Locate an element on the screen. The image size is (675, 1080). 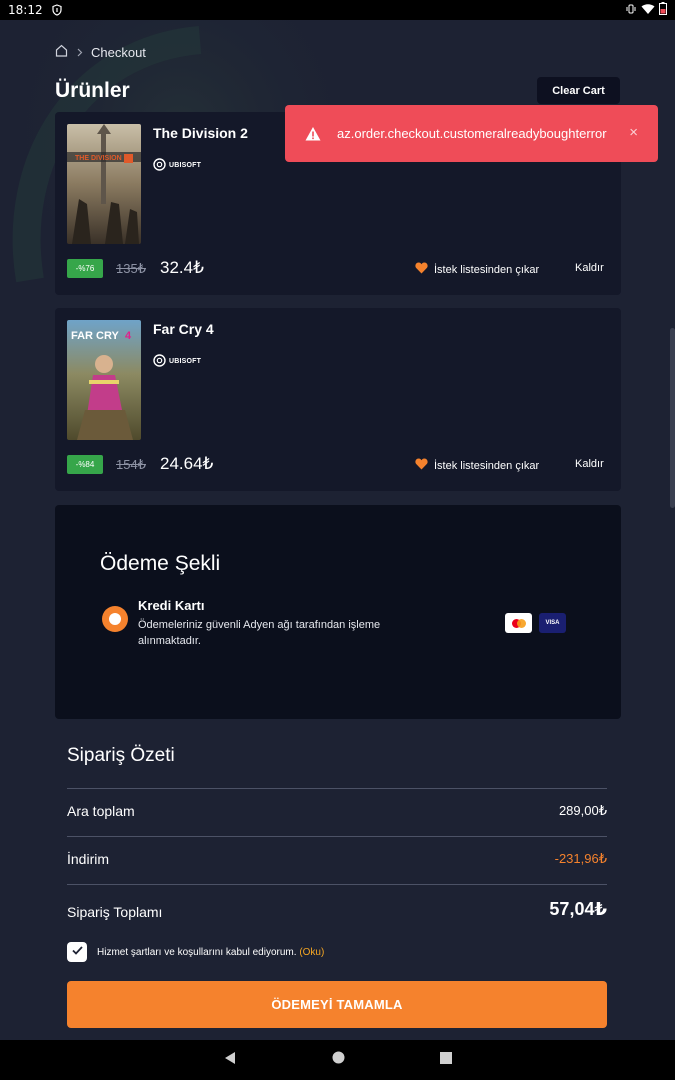
chevron-right-icon is located at coordinates (79, 52).